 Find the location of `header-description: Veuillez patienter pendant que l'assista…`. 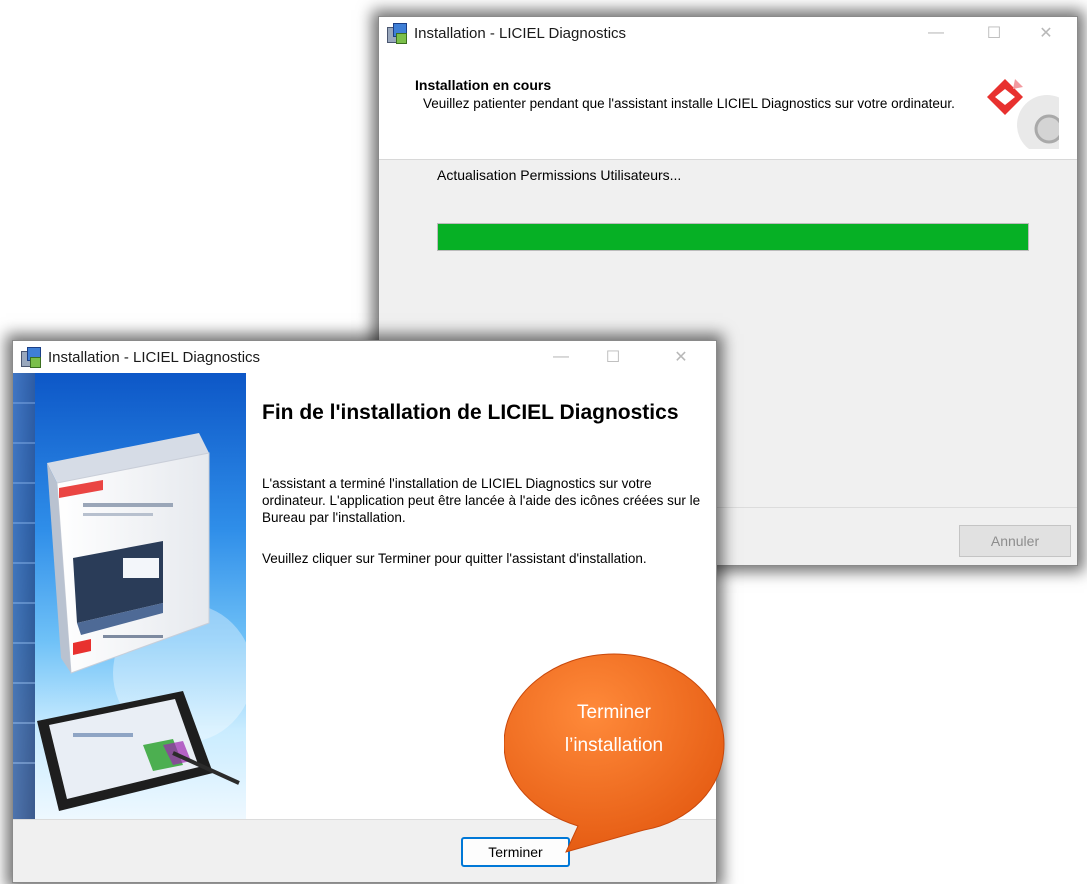

header-description: Veuillez patienter pendant que l'assista… is located at coordinates (689, 103).